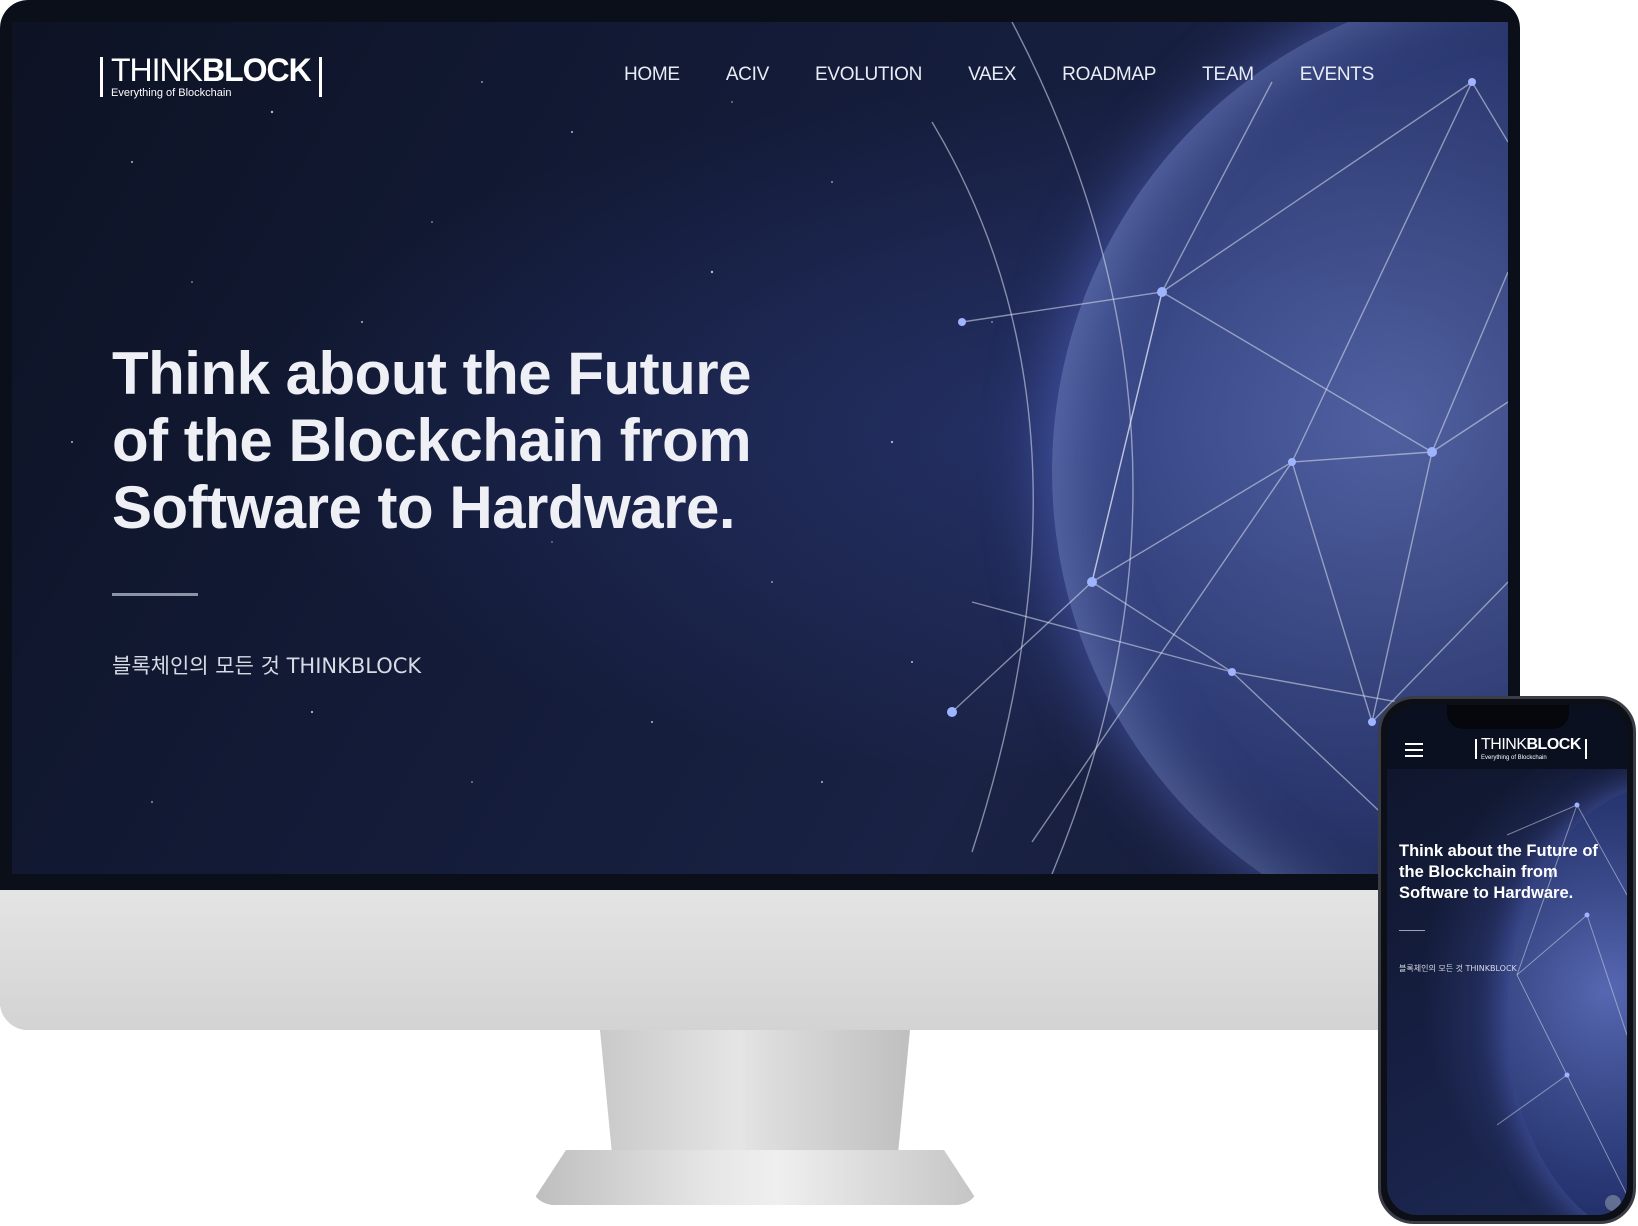 Image resolution: width=1638 pixels, height=1226 pixels. I want to click on mobile-hero-subtitle: 블록체인의 모든 것 THINKBLOCK, so click(1458, 968).